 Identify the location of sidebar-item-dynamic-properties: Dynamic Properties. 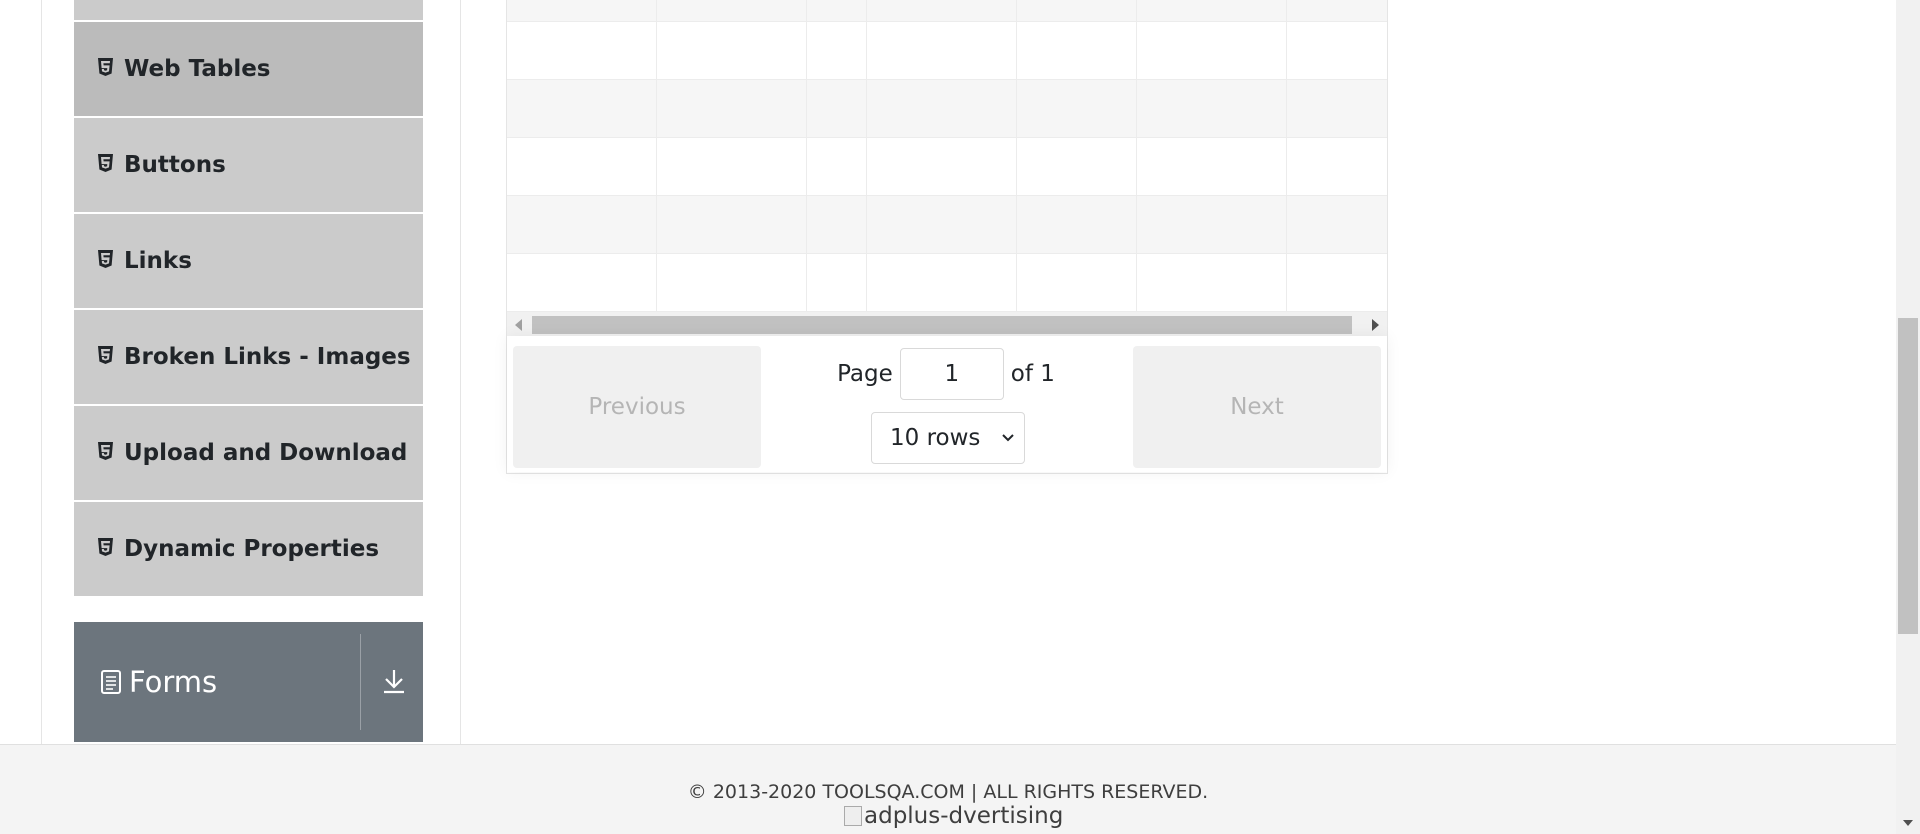
(248, 549).